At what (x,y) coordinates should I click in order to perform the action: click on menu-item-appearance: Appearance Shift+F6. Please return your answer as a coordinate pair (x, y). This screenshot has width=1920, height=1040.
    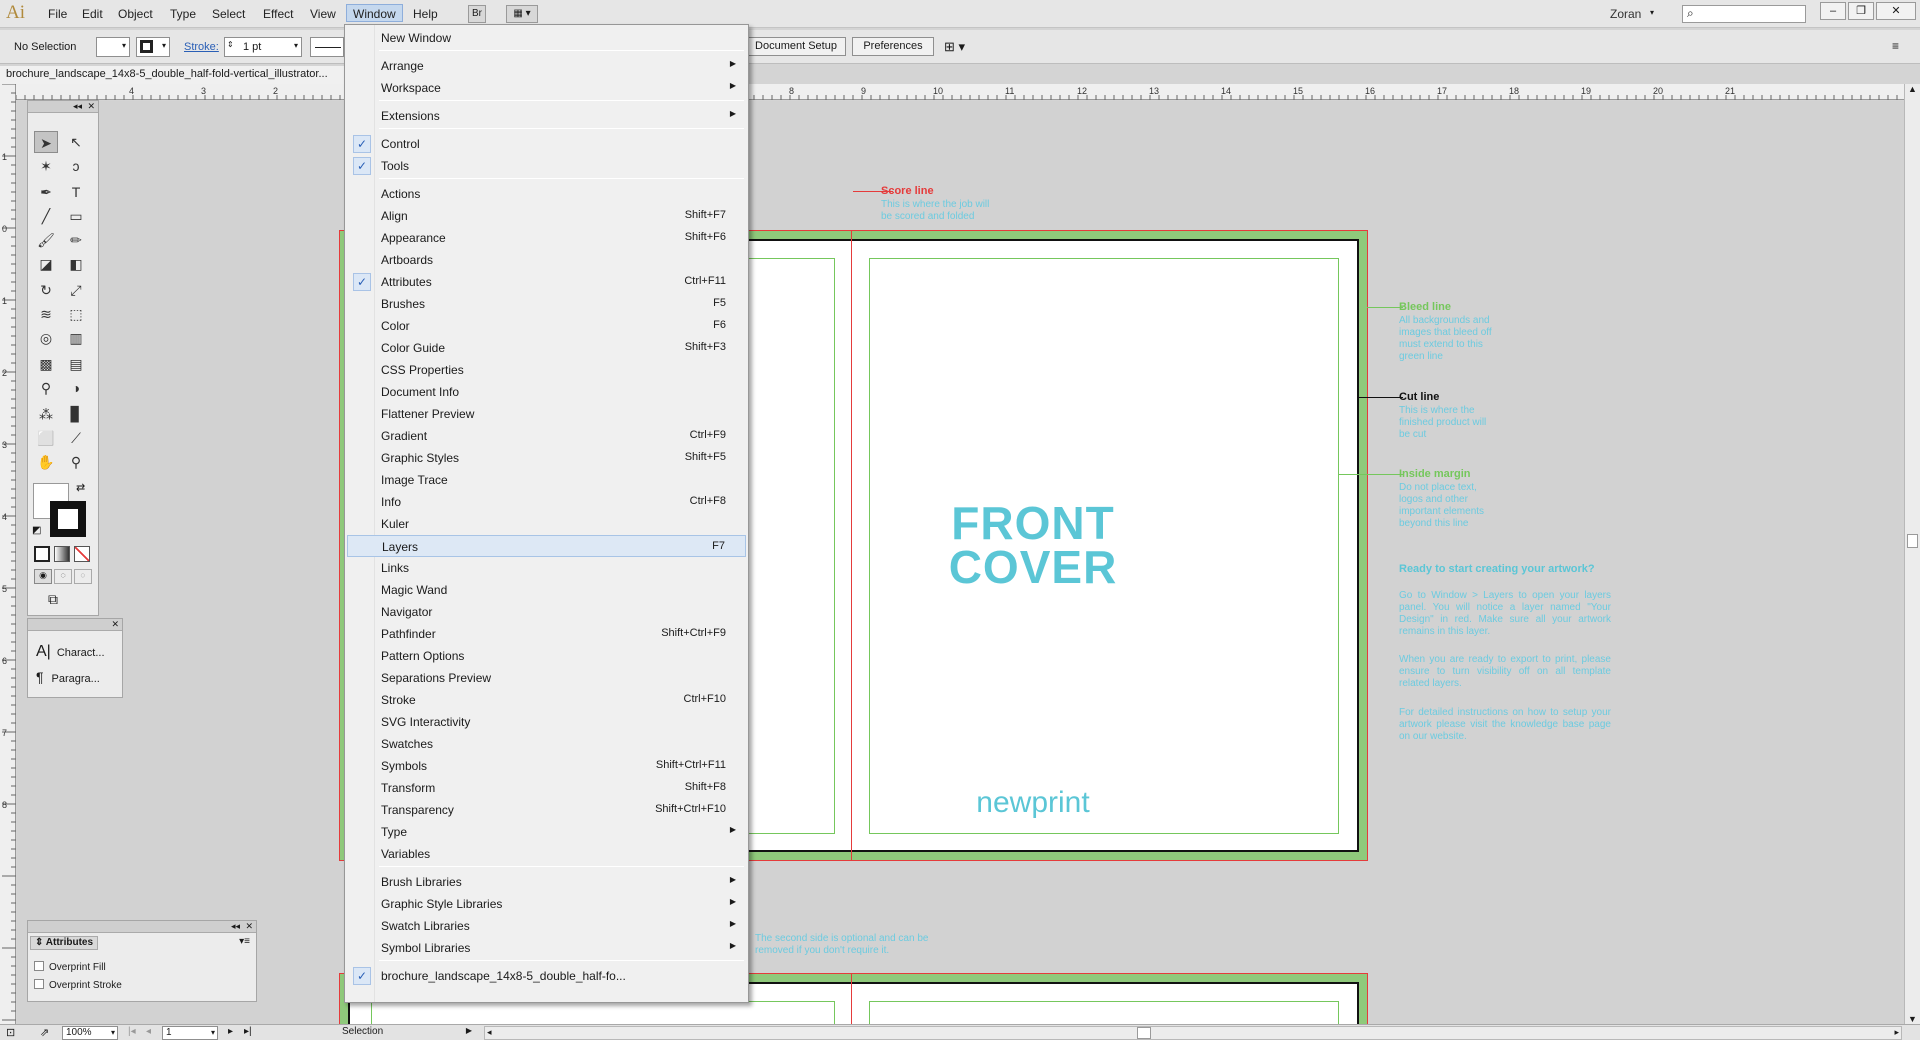
    Looking at the image, I should click on (546, 238).